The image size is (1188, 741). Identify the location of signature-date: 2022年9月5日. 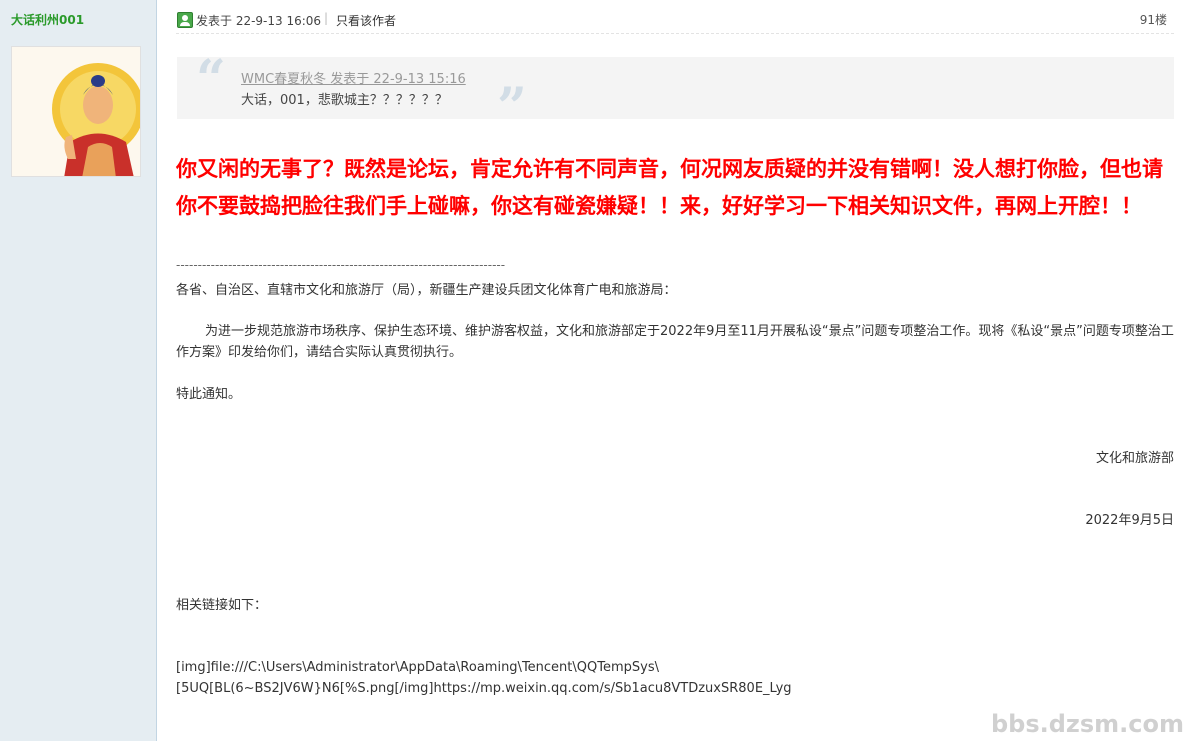
(1129, 520).